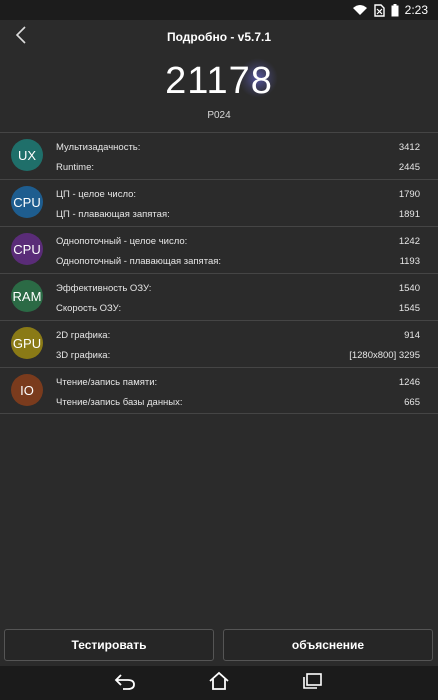 The width and height of the screenshot is (438, 700). What do you see at coordinates (238, 194) in the screenshot?
I see `result-line: ЦП - целое число: 1790` at bounding box center [238, 194].